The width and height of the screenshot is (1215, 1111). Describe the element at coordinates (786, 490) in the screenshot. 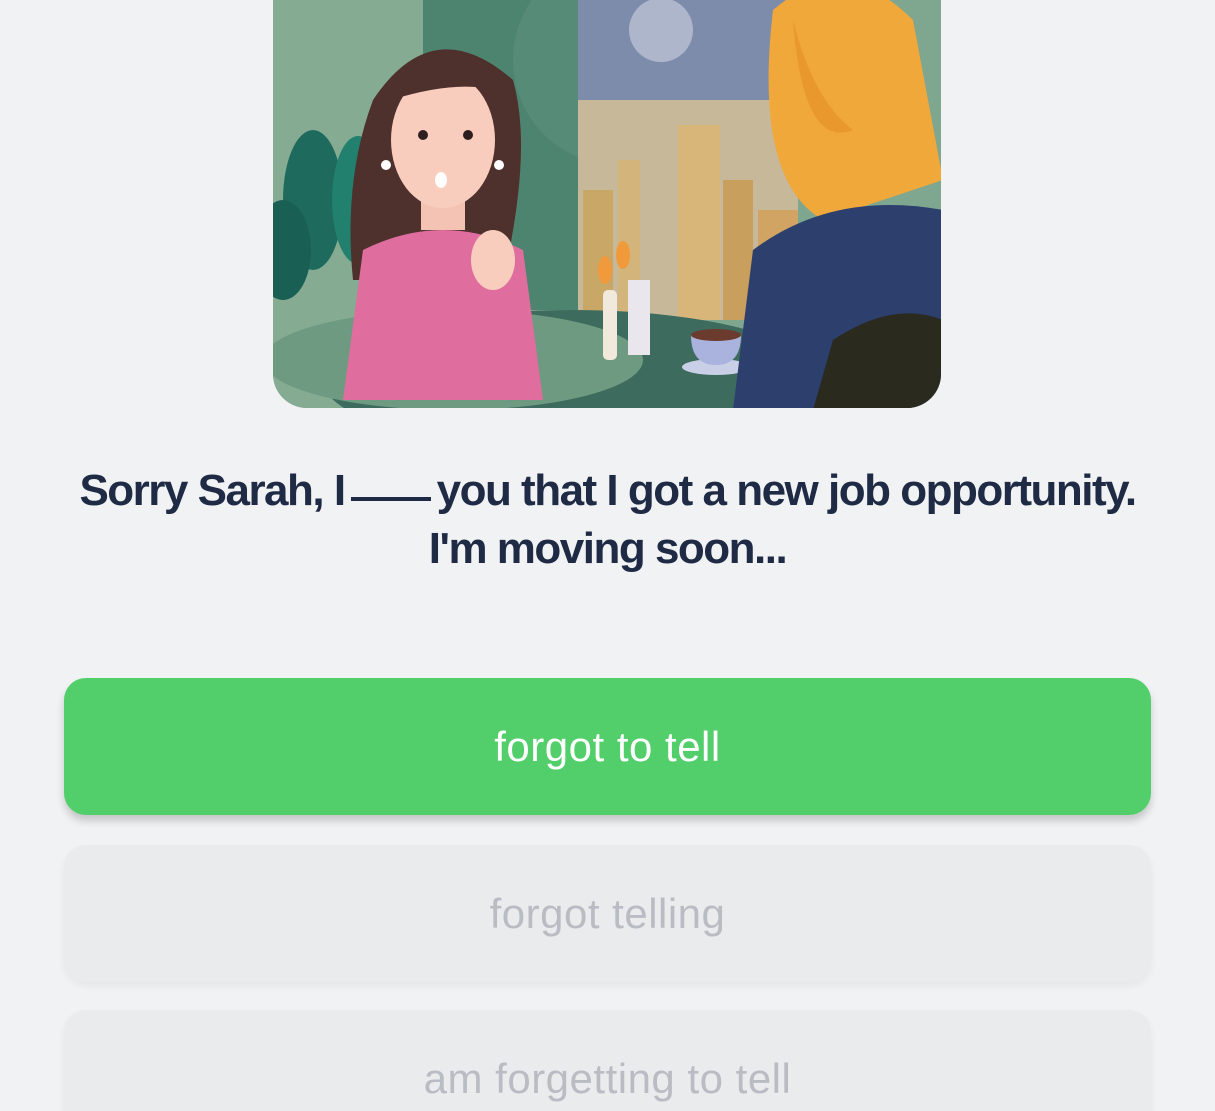

I see `question-after-blank: you that I got a new job opportunity.` at that location.